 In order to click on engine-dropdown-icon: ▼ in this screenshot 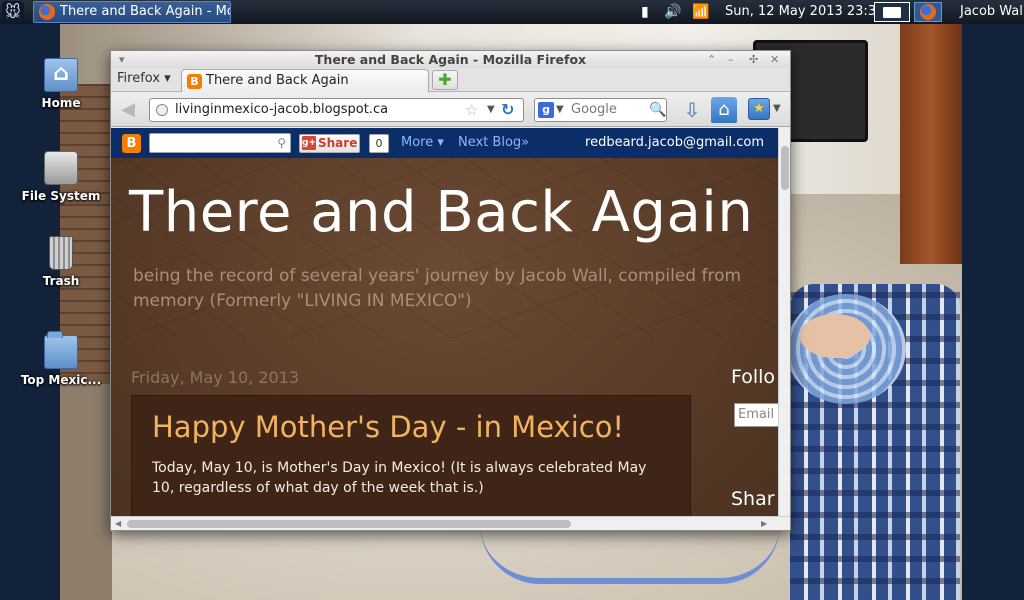, I will do `click(560, 110)`.